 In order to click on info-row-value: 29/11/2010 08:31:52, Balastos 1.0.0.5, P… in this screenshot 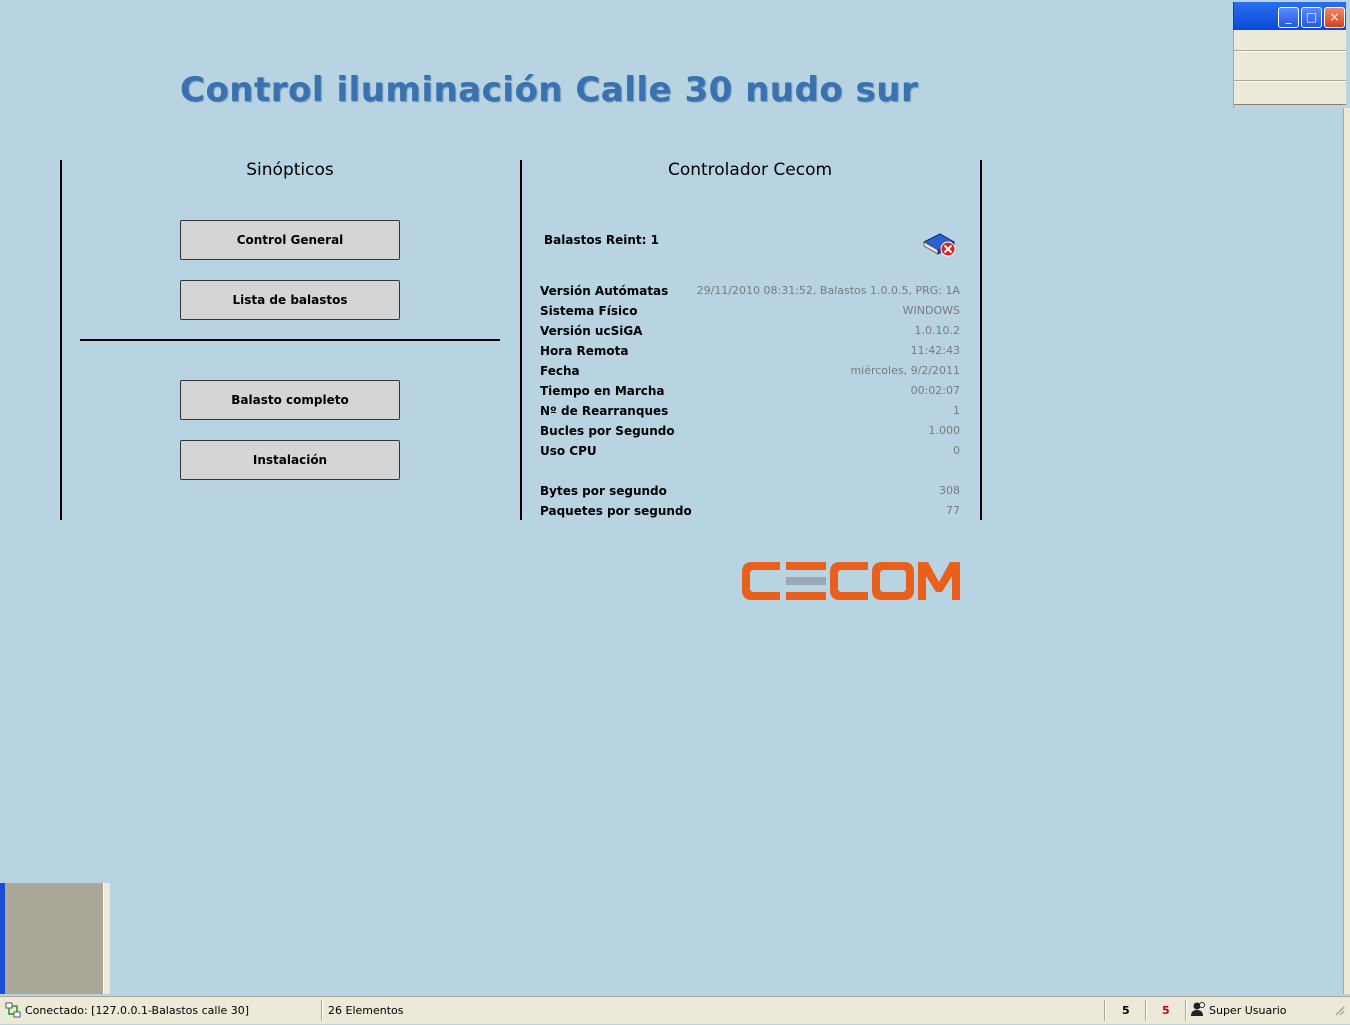, I will do `click(828, 290)`.